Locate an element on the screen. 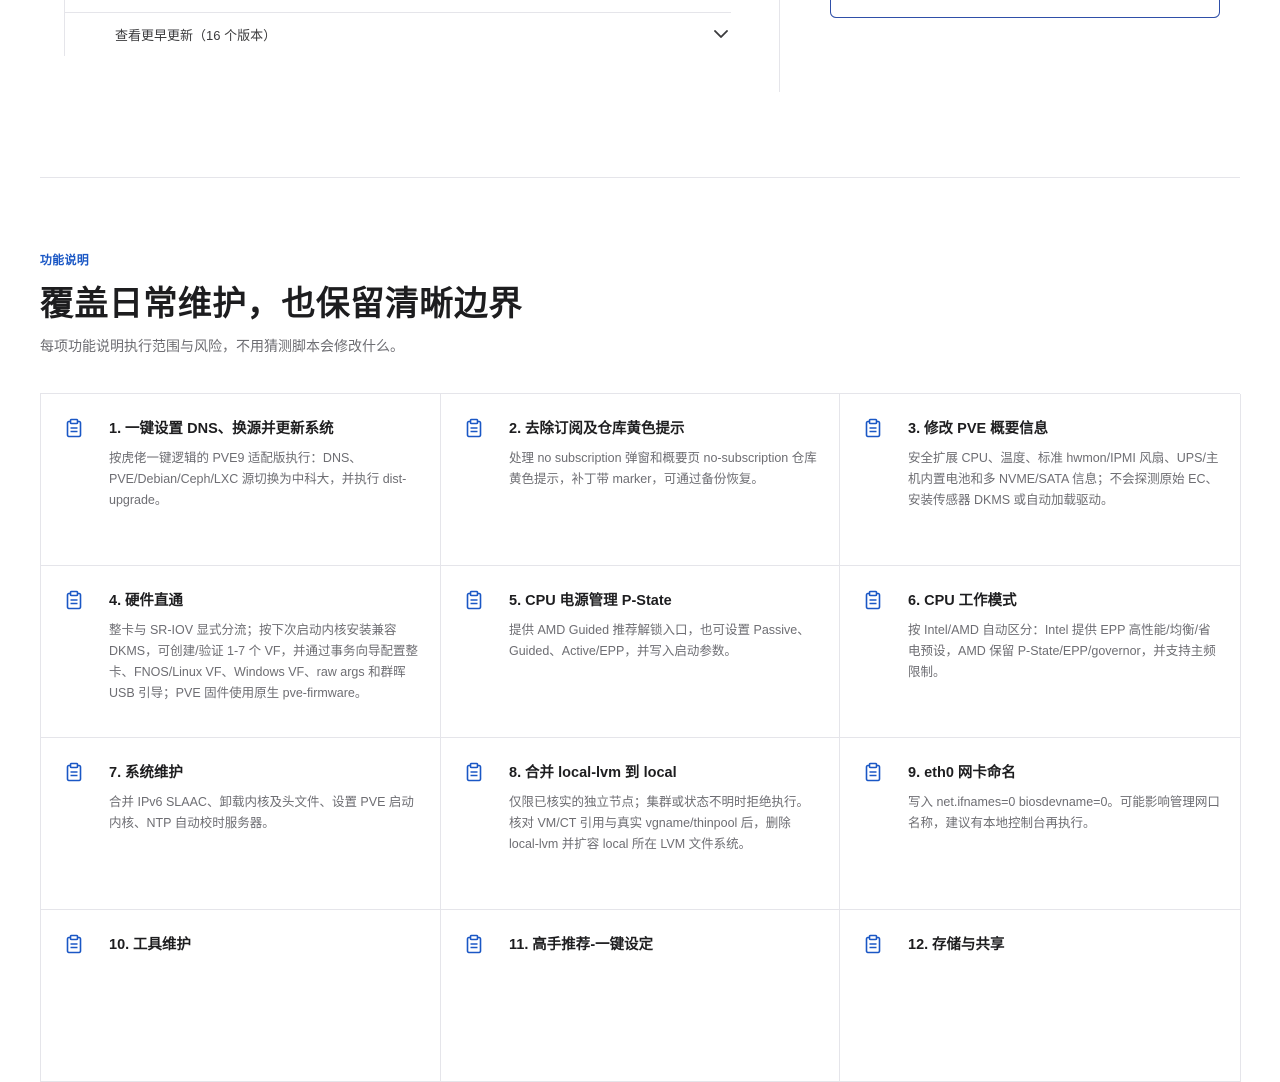  feature-card: 10. 工具维护 is located at coordinates (241, 996).